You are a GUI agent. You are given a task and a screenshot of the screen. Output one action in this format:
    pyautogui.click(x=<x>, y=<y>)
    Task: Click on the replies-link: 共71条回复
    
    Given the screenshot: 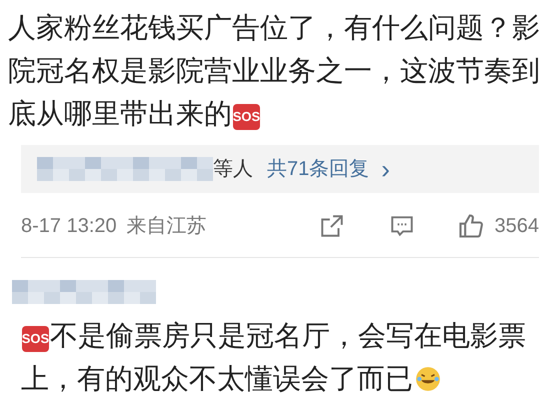 What is the action you would take?
    pyautogui.click(x=318, y=169)
    